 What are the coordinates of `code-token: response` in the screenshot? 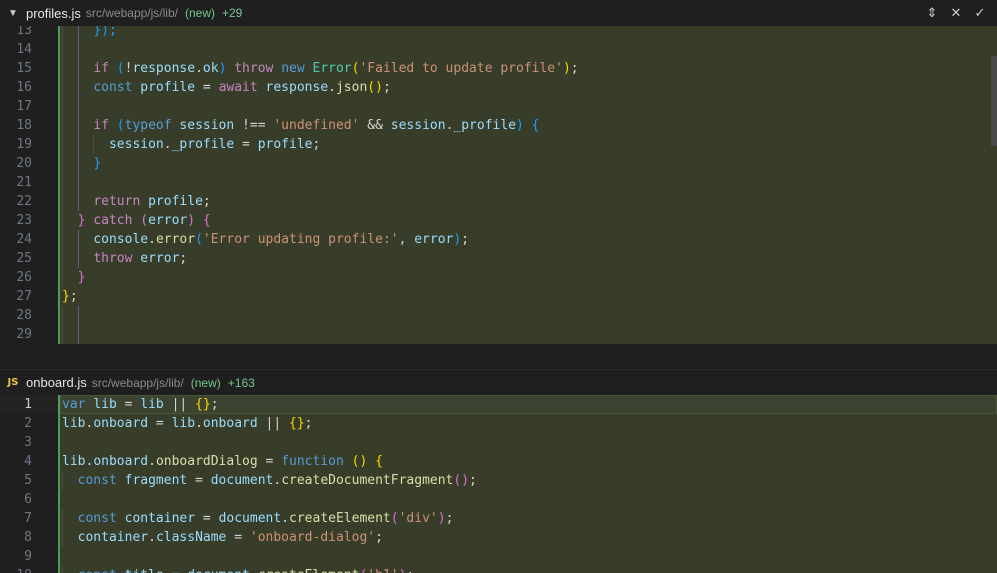 It's located at (297, 87).